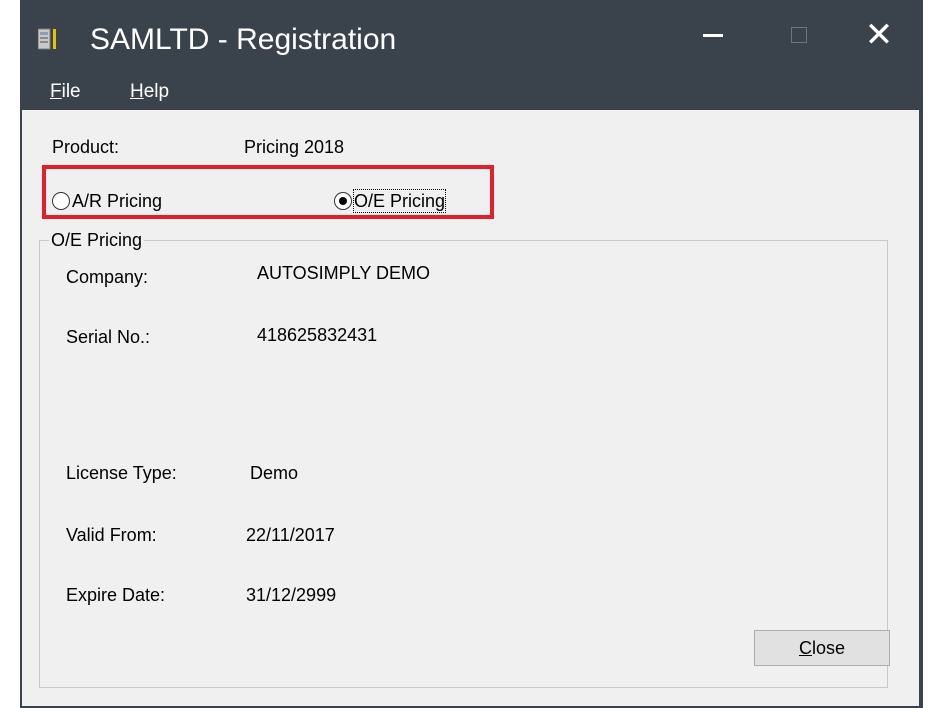 The width and height of the screenshot is (943, 708). Describe the element at coordinates (107, 277) in the screenshot. I see `company-label: Company:` at that location.